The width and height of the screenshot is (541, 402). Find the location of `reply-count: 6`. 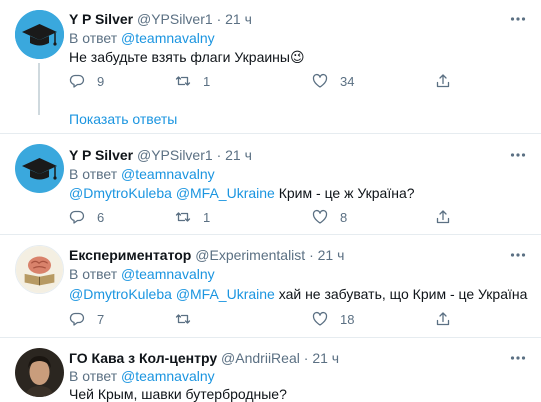

reply-count: 6 is located at coordinates (101, 217).